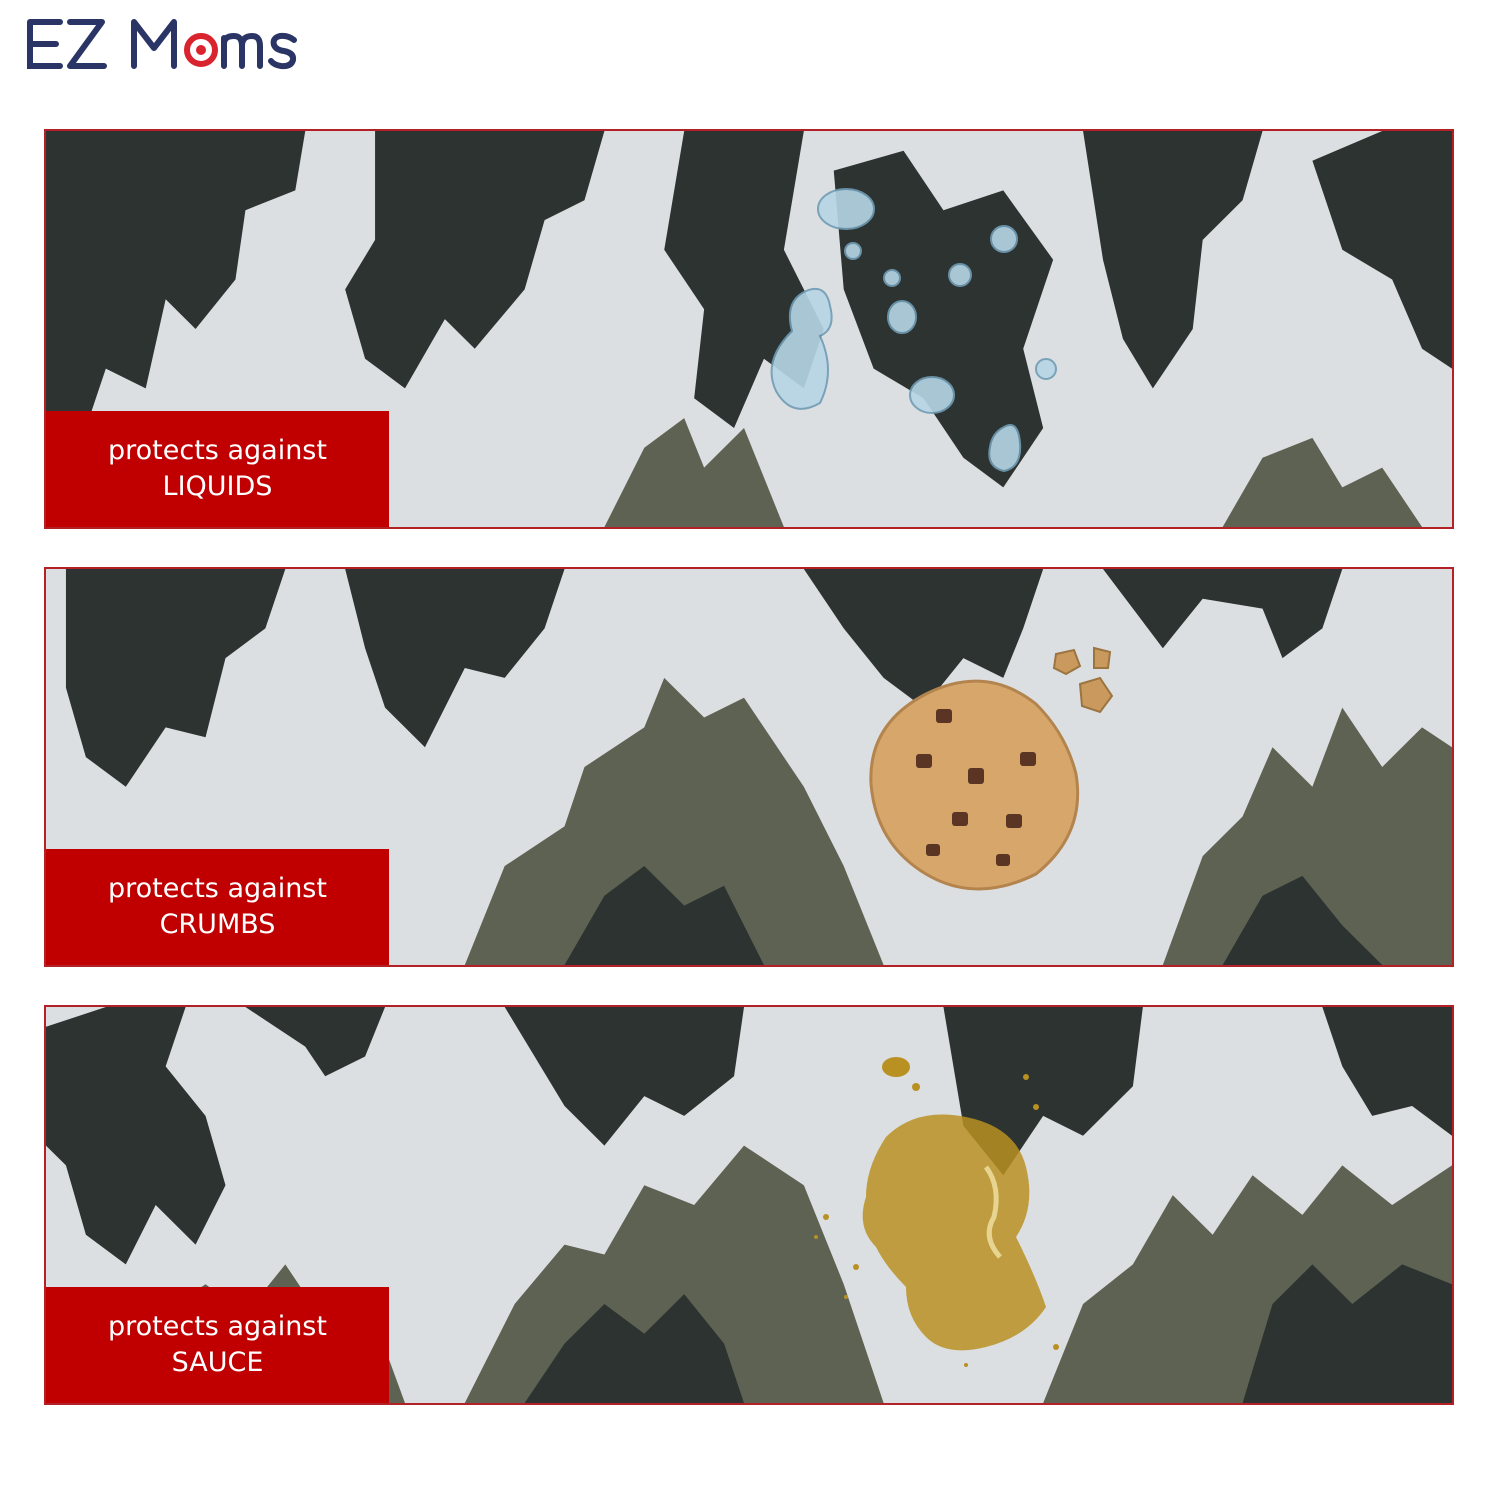 Image resolution: width=1500 pixels, height=1500 pixels. Describe the element at coordinates (217, 486) in the screenshot. I see `label-line2: LIQUIDS` at that location.